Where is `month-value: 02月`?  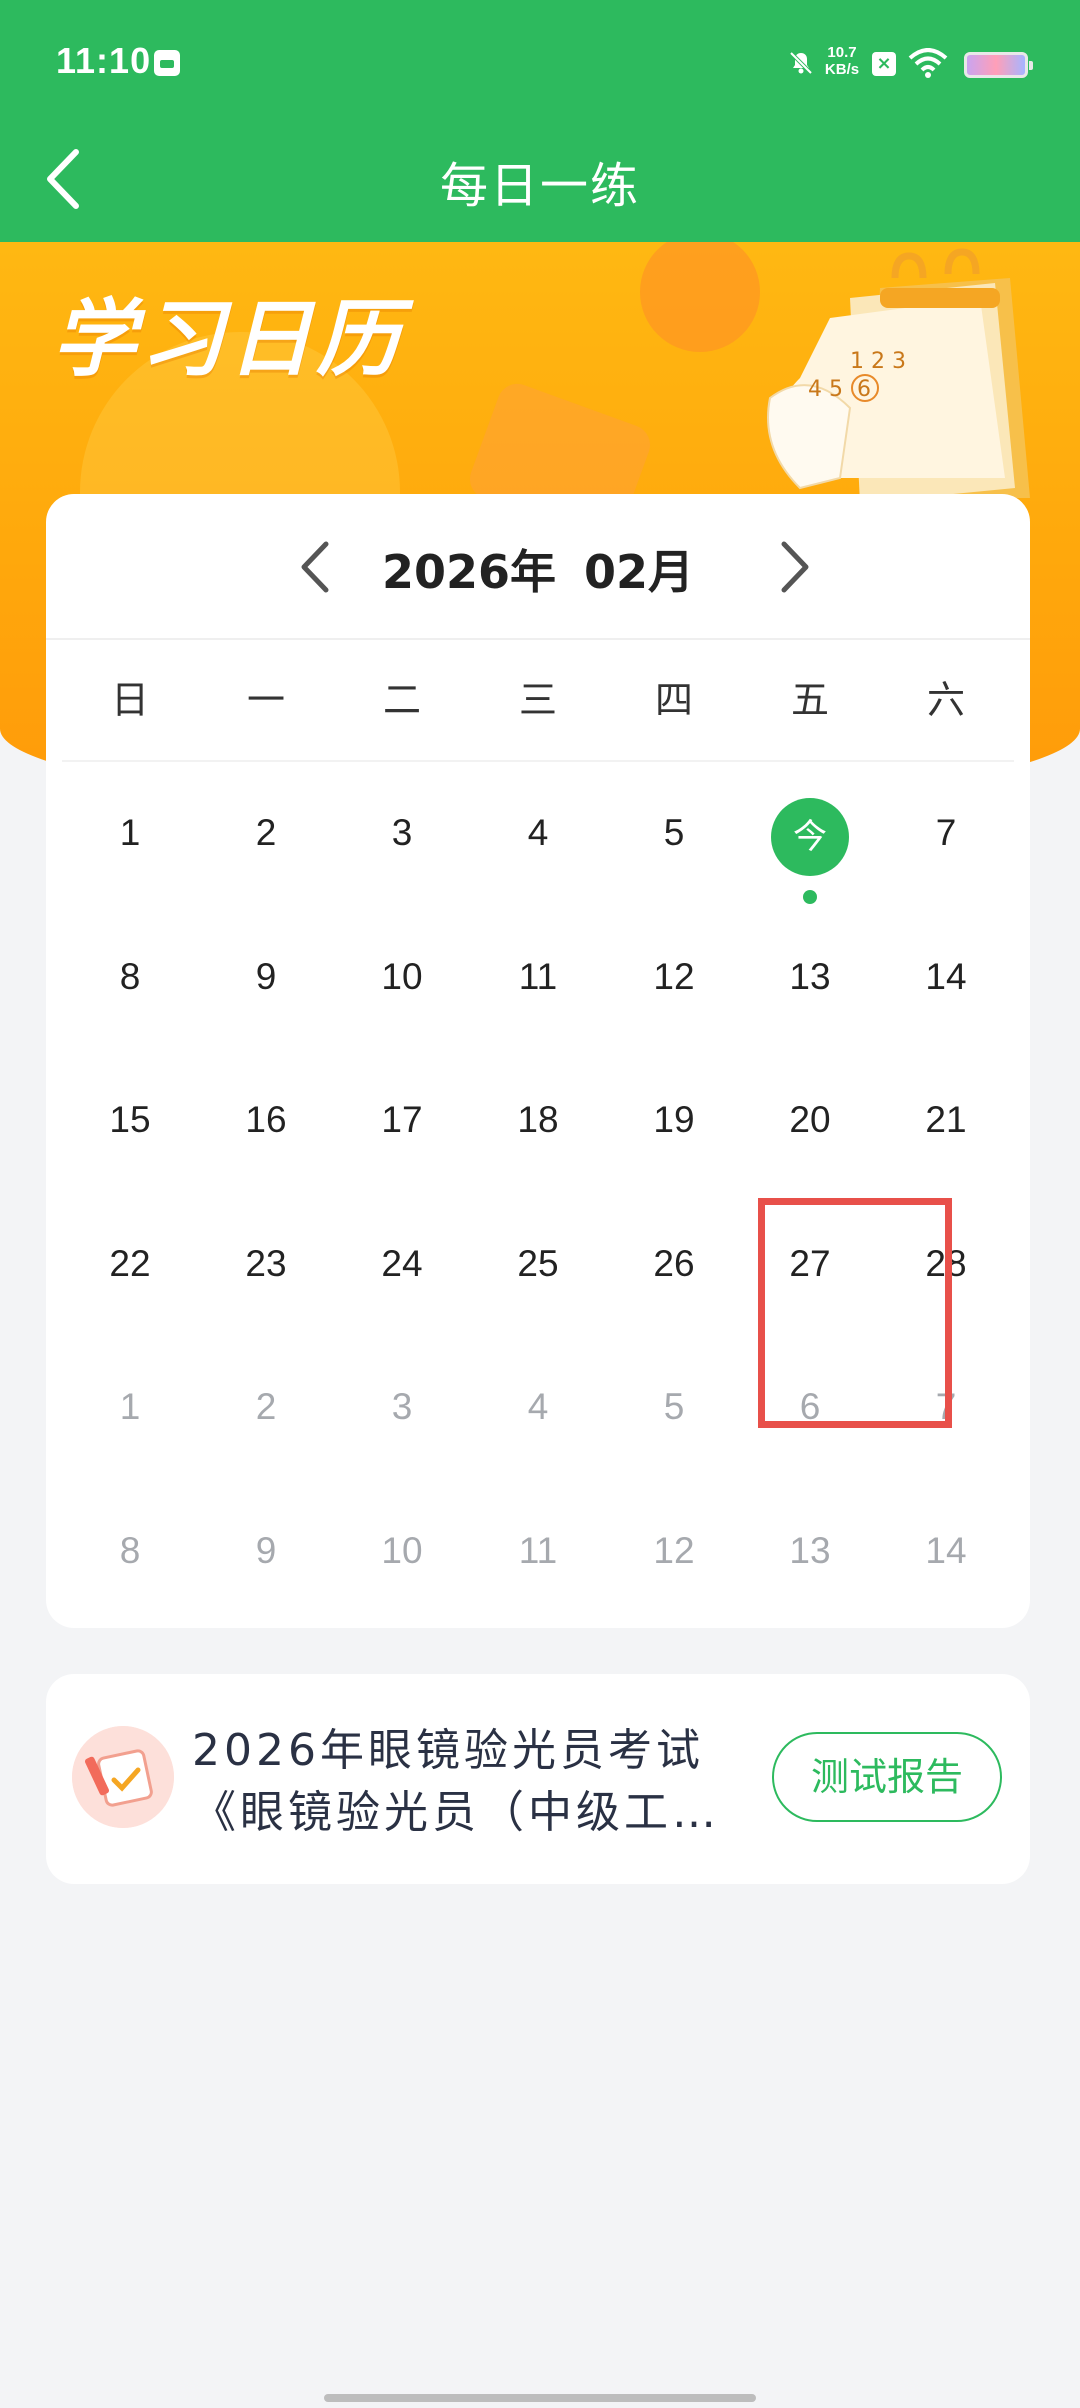 month-value: 02月 is located at coordinates (639, 572).